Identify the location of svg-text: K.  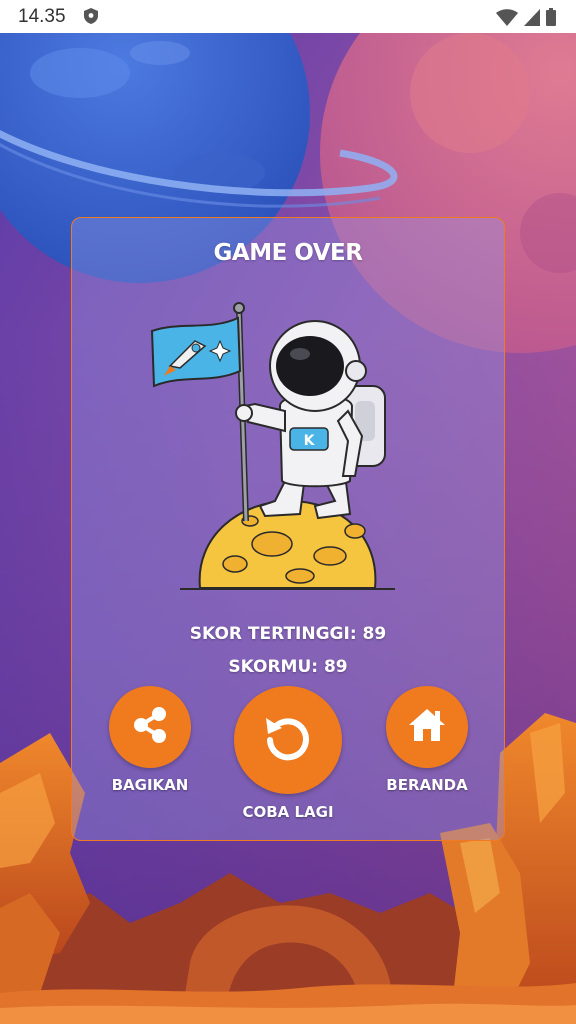
(310, 441).